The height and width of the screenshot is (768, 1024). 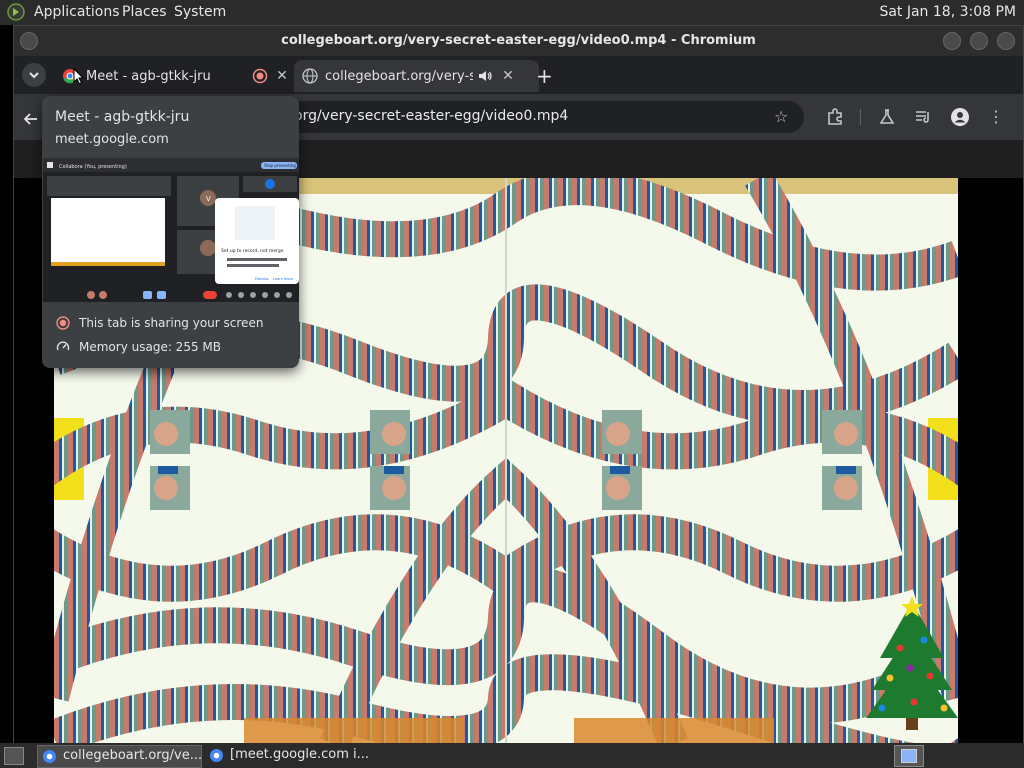 What do you see at coordinates (909, 756) in the screenshot?
I see `workspace-switcher` at bounding box center [909, 756].